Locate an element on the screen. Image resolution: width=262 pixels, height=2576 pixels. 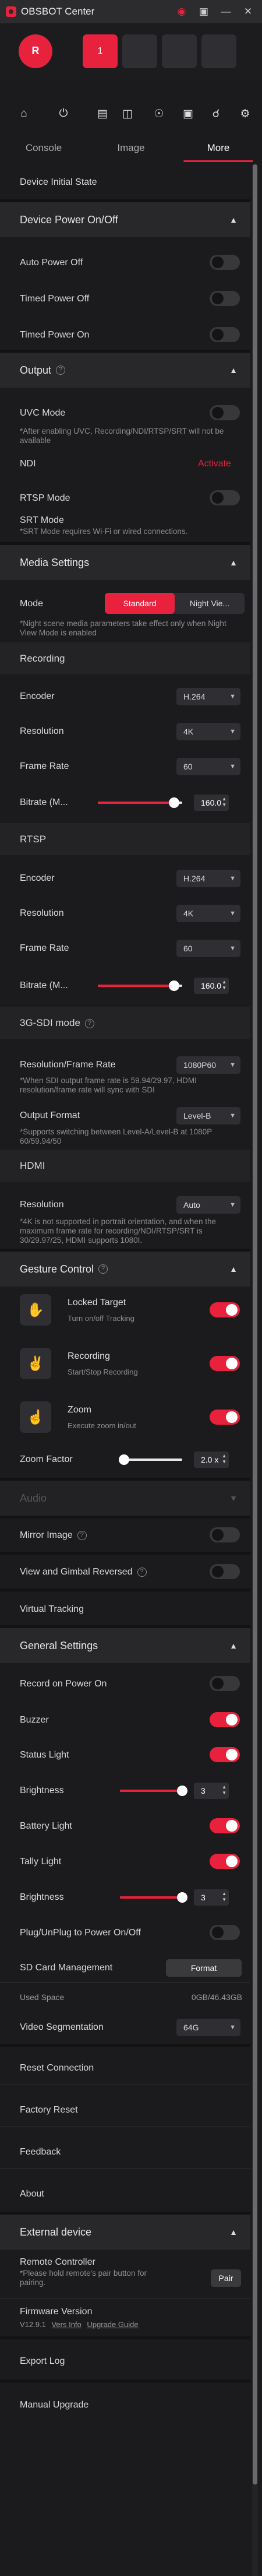
device-slot-1: 1 is located at coordinates (100, 51).